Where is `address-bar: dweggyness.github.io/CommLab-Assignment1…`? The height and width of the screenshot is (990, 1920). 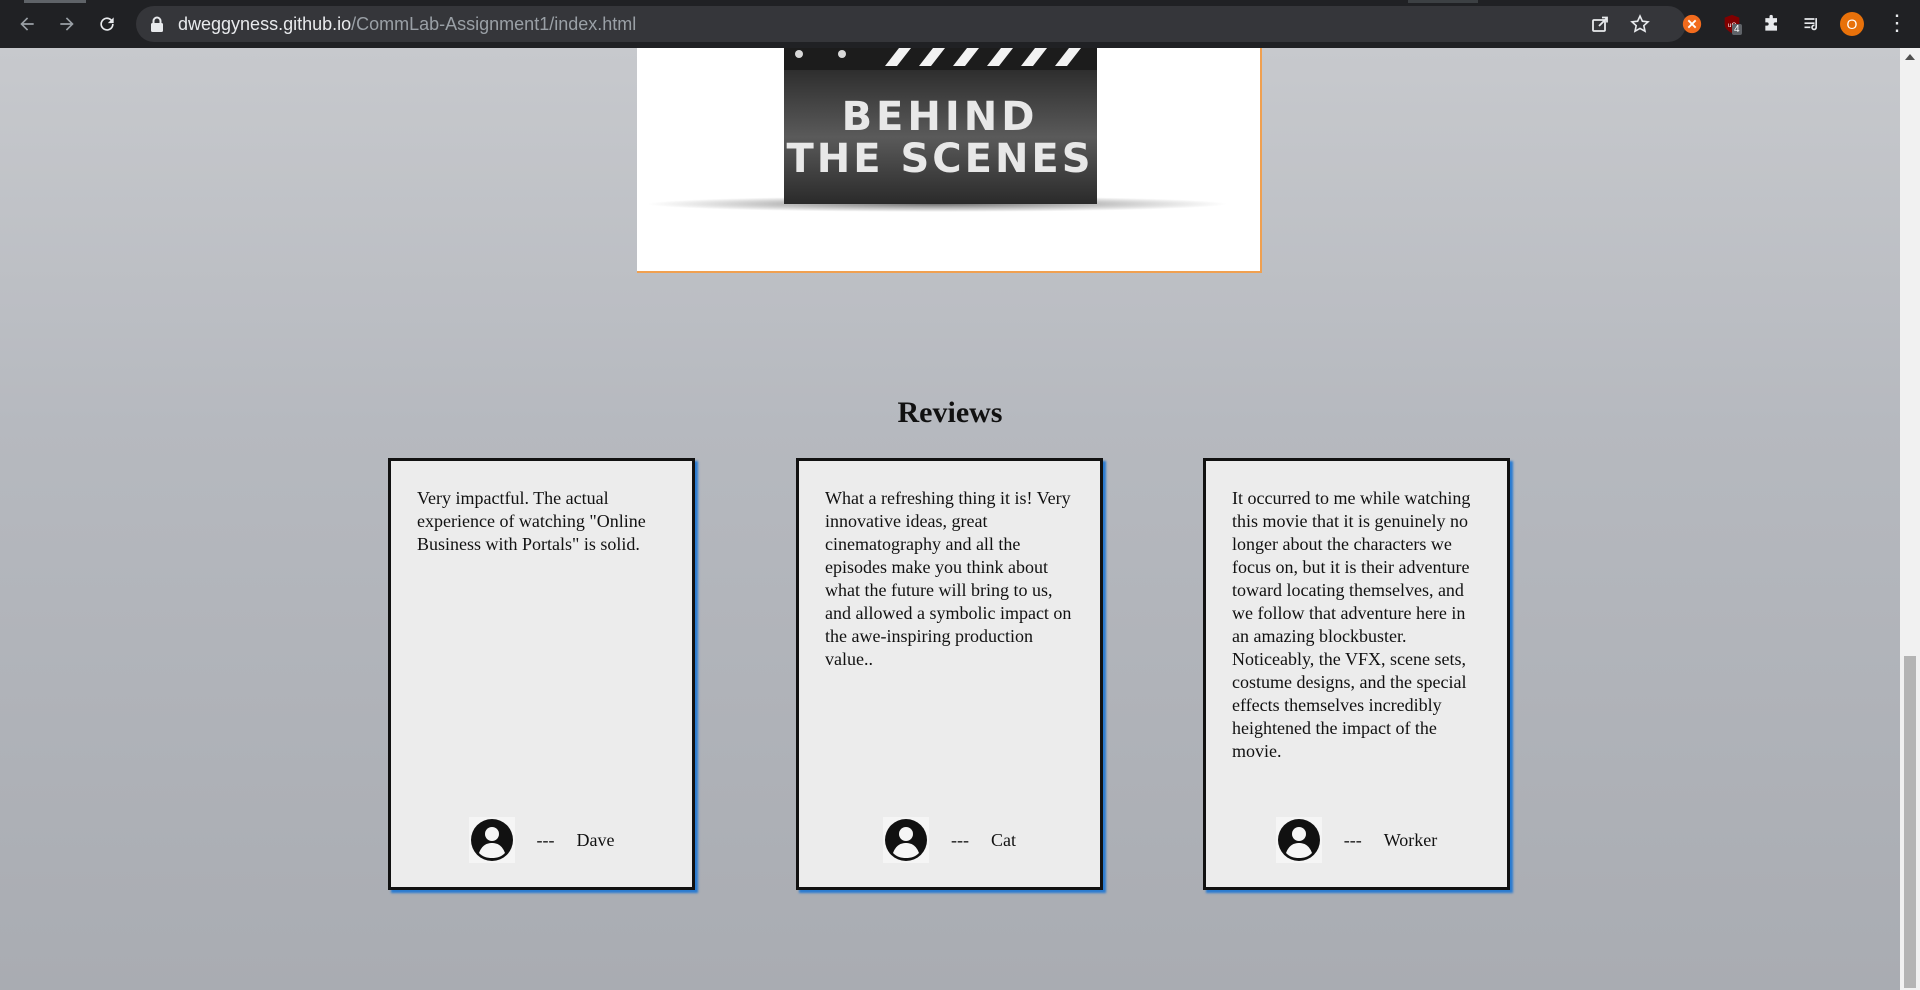 address-bar: dweggyness.github.io/CommLab-Assignment1… is located at coordinates (911, 24).